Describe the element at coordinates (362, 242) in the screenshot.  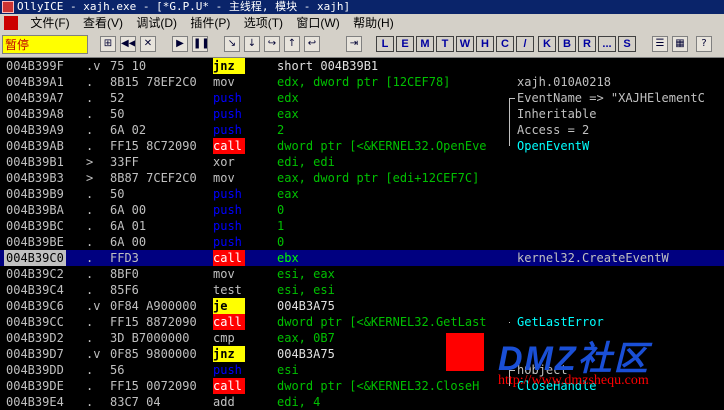
I see `disasm-row: 004B39BE. 6A 00 push 0` at that location.